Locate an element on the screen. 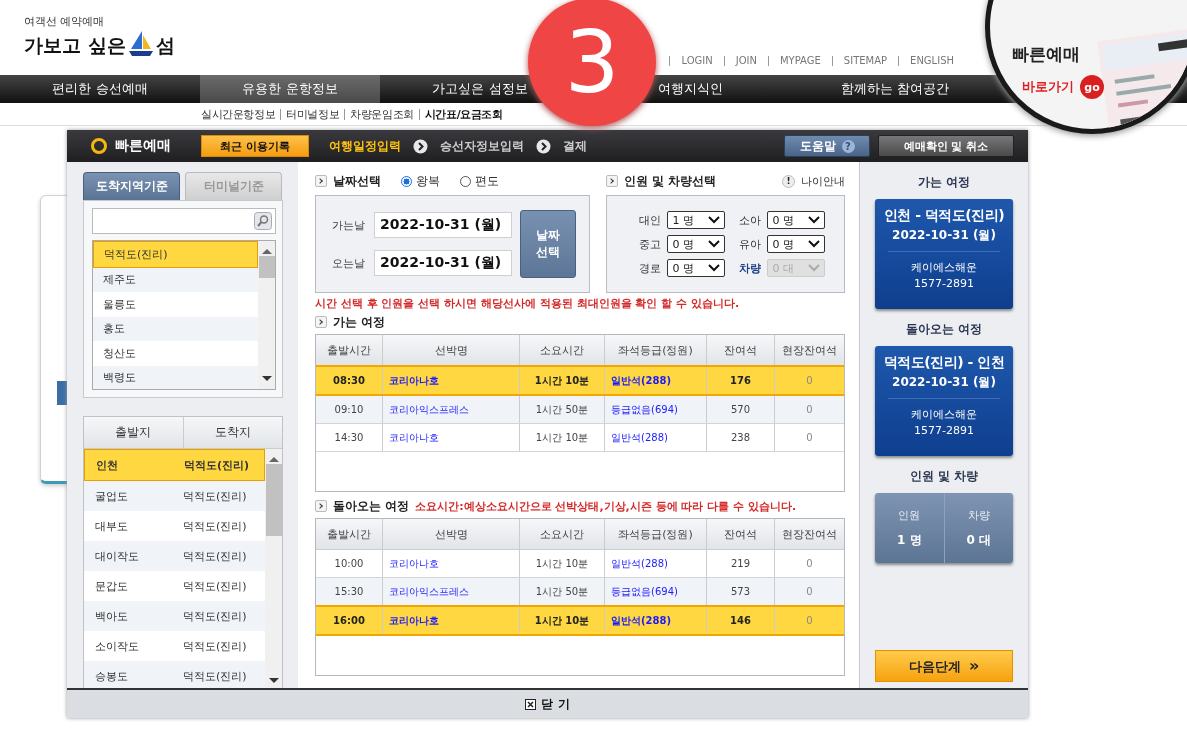  recent-history-button: 최근 이용기록 is located at coordinates (255, 146).